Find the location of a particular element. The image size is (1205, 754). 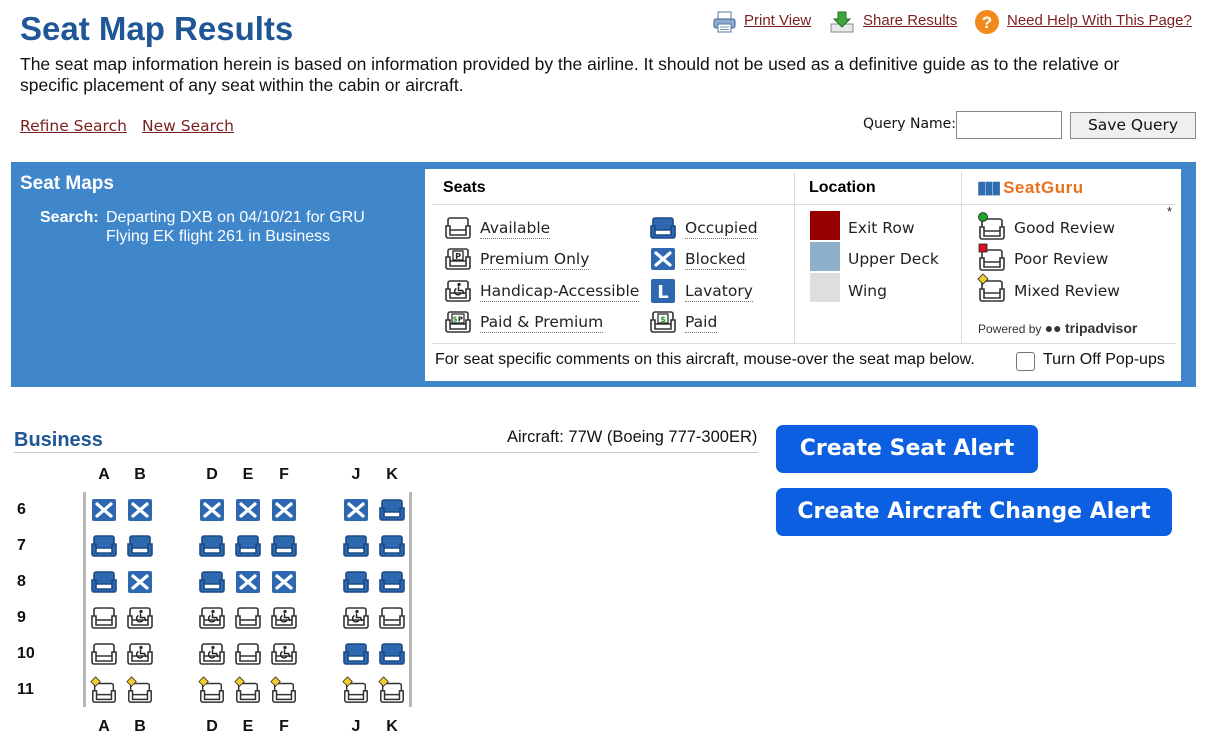

seat-7e is located at coordinates (248, 546).